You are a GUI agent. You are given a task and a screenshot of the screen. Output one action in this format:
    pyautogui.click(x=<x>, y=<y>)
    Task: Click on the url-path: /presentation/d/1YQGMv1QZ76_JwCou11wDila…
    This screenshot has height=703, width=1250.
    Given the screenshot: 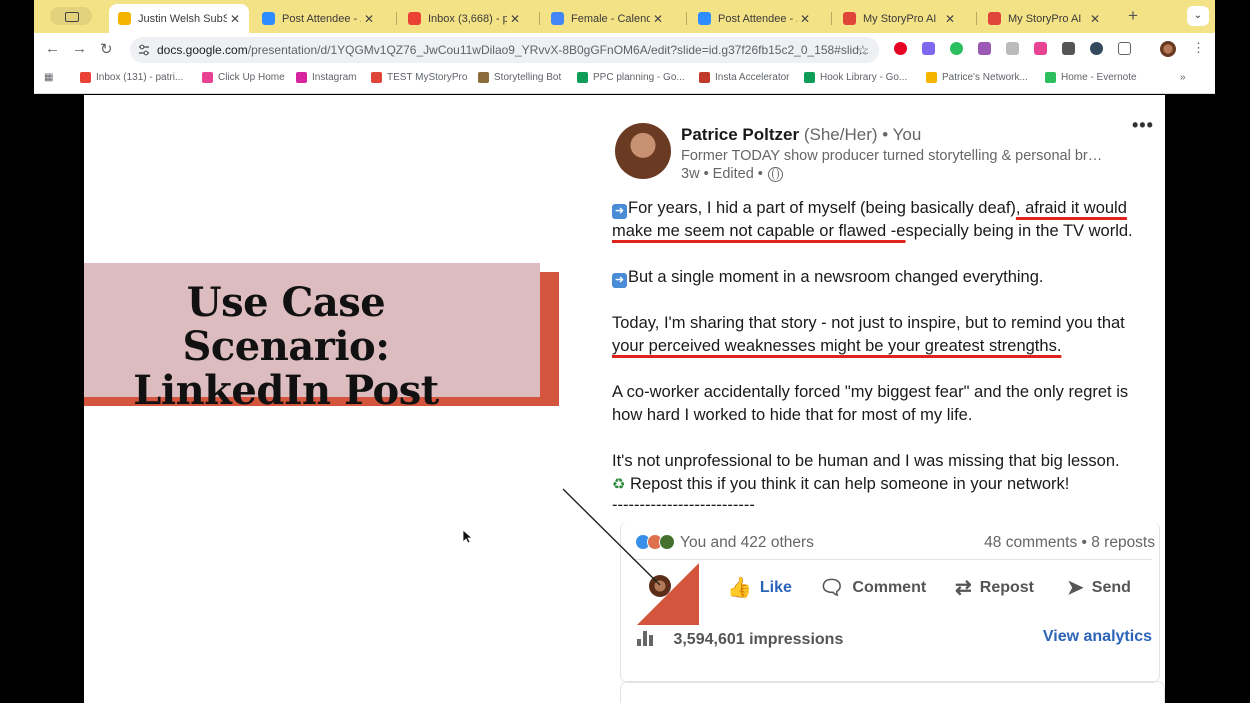 What is the action you would take?
    pyautogui.click(x=558, y=50)
    